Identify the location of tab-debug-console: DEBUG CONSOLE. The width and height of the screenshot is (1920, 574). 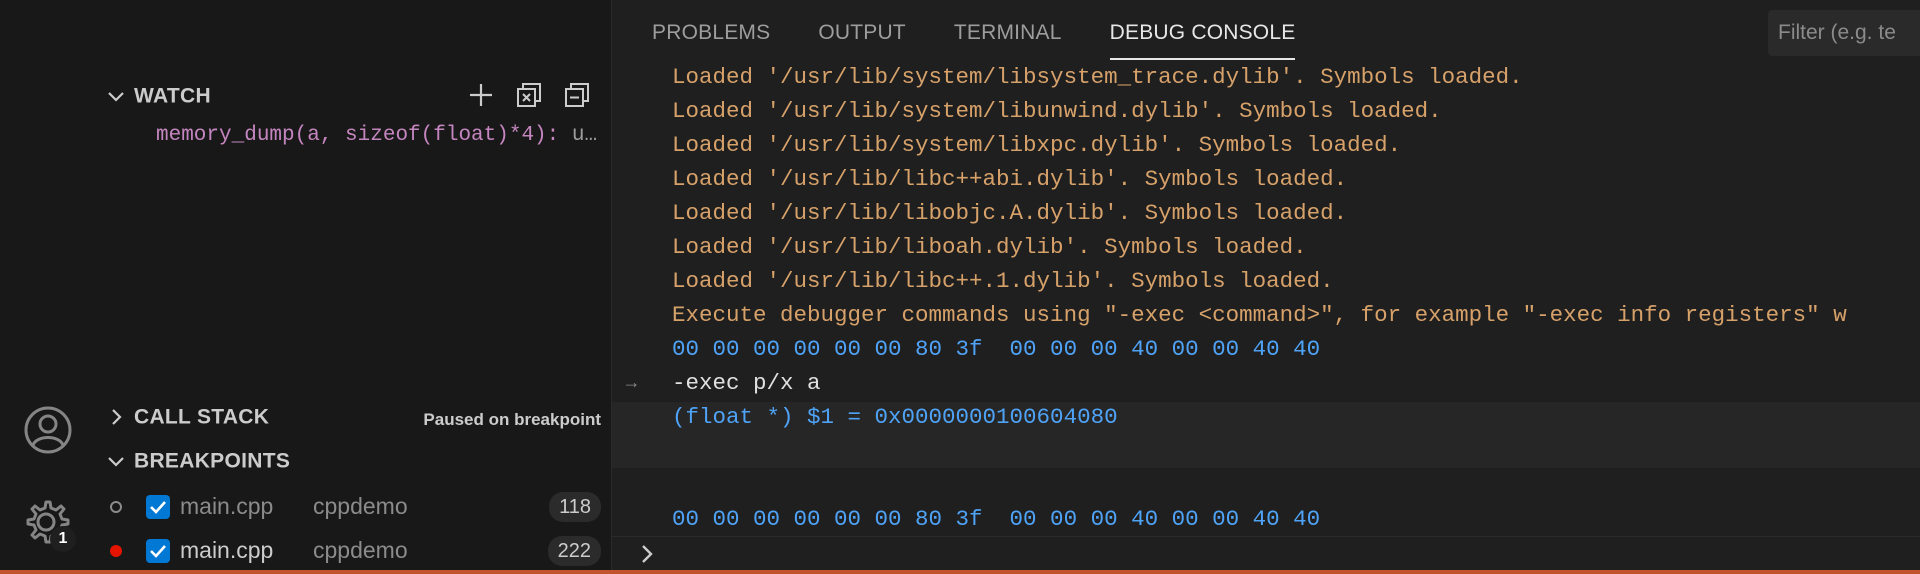
(1202, 30).